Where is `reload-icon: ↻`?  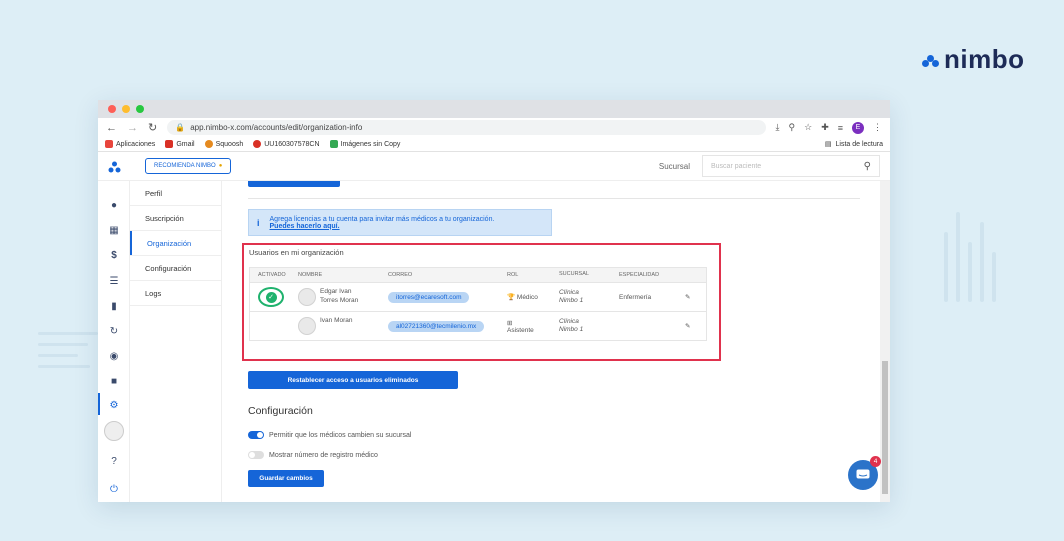
reload-icon: ↻ is located at coordinates (152, 127).